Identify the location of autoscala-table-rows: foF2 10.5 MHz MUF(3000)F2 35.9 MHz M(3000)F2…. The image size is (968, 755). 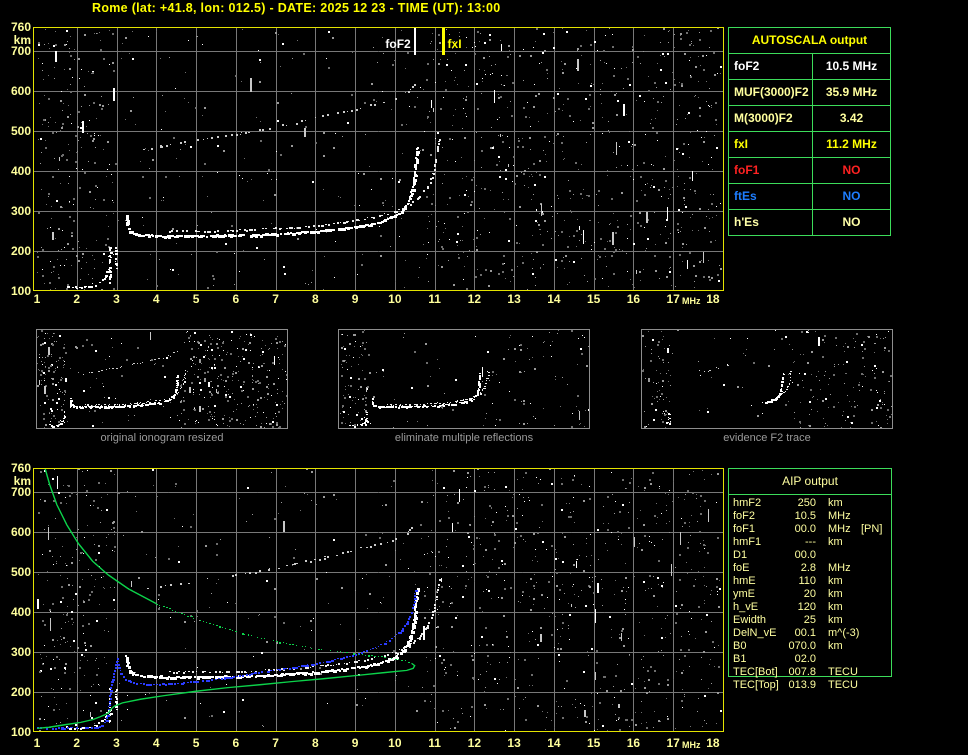
(809, 144).